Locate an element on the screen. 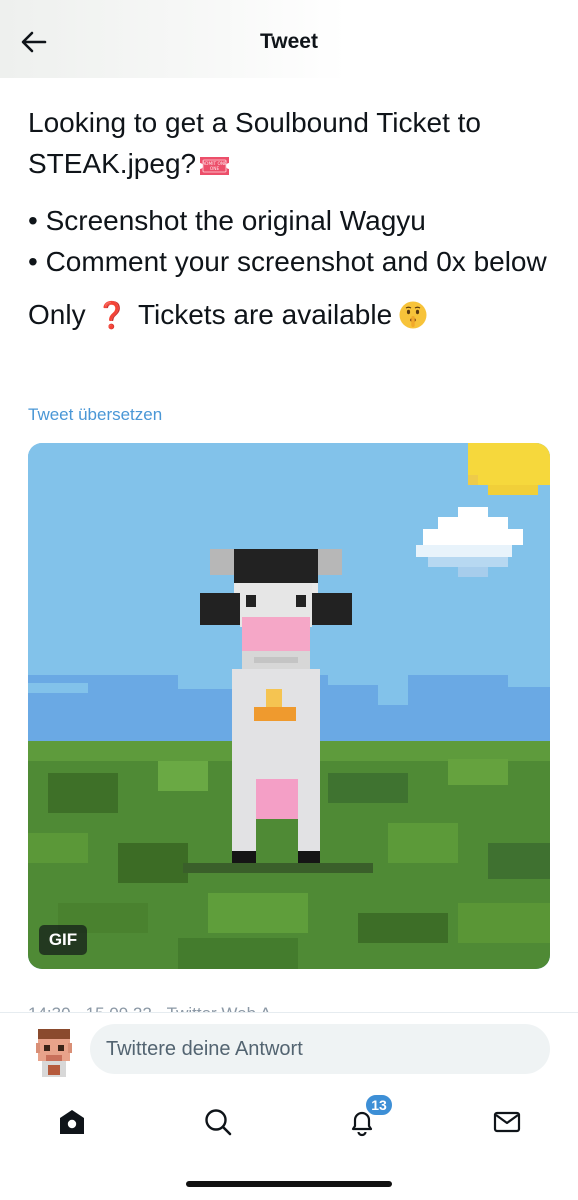 The height and width of the screenshot is (1200, 578). tweet-line: Looking to get a Soulbound Ticket to is located at coordinates (290, 122).